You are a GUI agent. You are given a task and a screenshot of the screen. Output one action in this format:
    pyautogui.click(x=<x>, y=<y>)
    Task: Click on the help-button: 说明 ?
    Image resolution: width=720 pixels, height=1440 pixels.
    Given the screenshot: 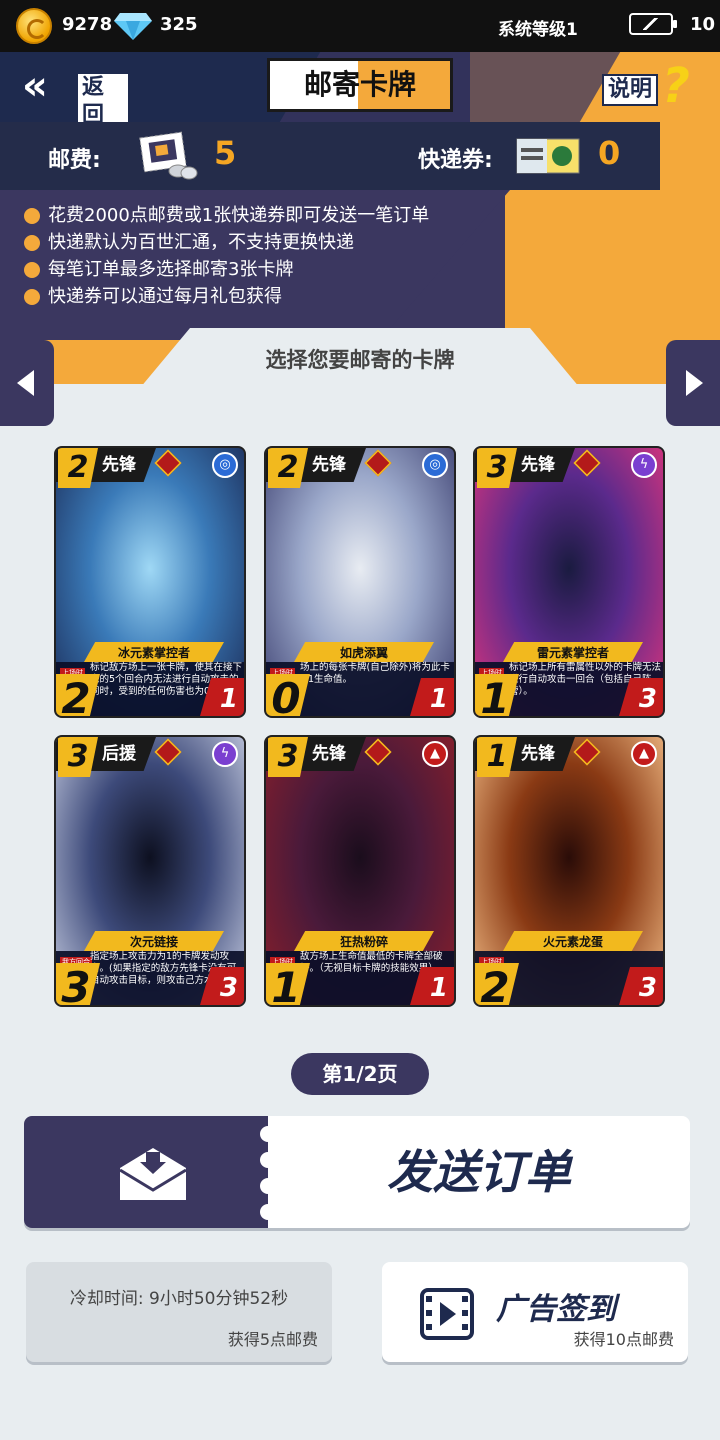 What is the action you would take?
    pyautogui.click(x=655, y=86)
    